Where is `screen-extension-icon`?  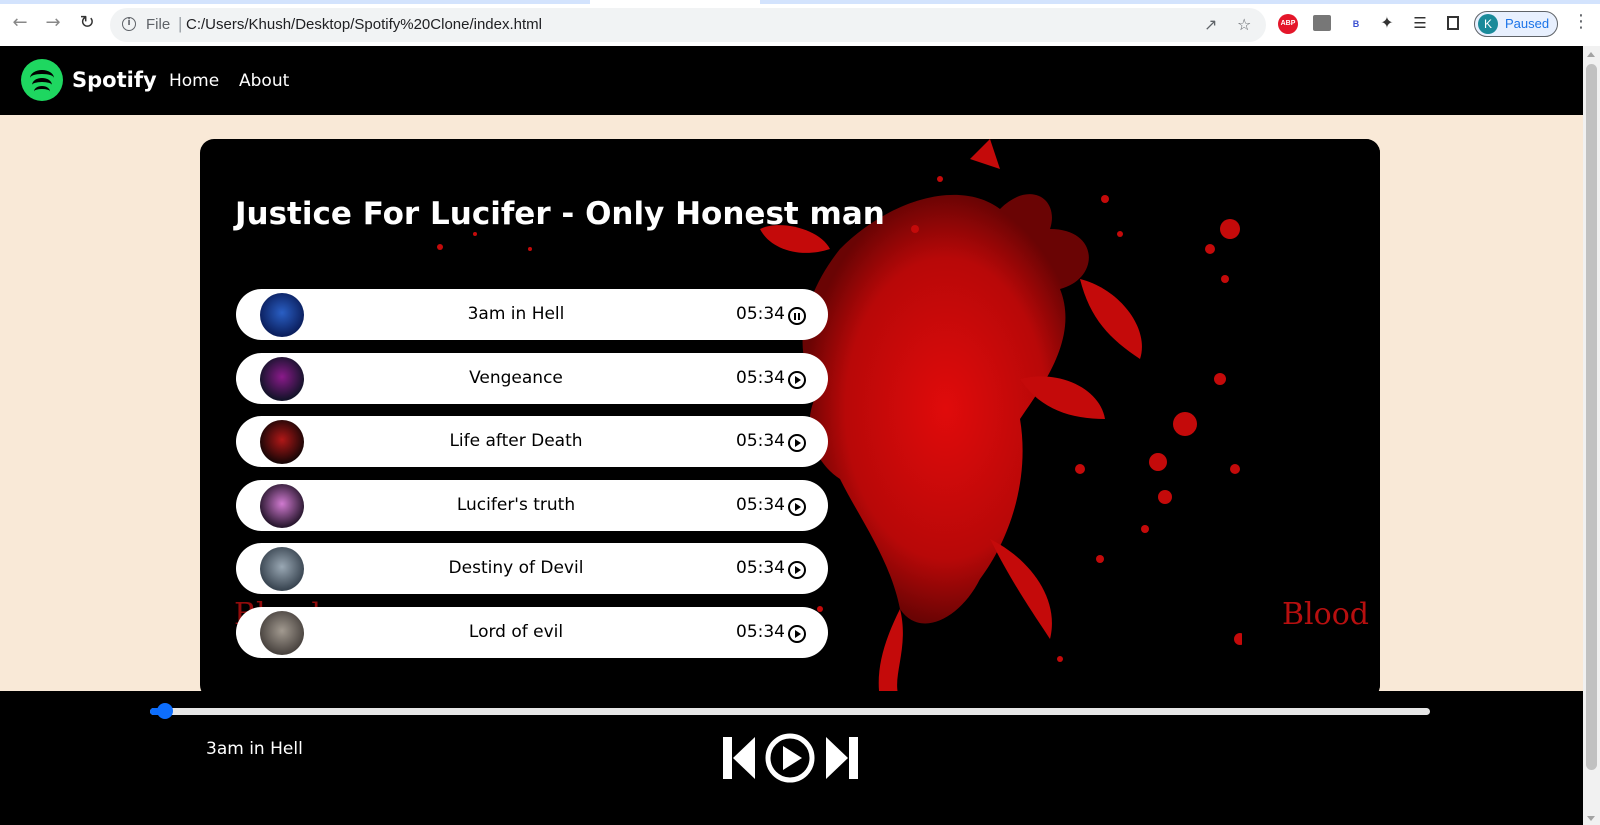
screen-extension-icon is located at coordinates (1322, 23).